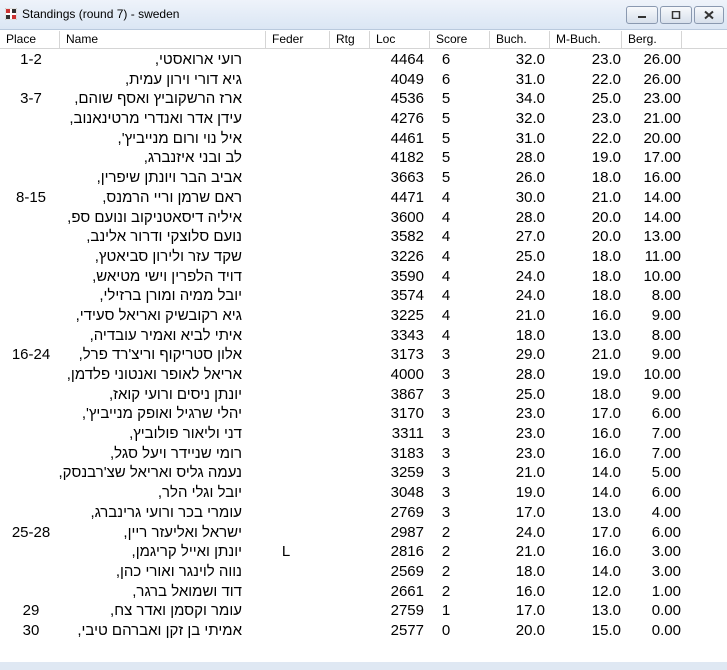  What do you see at coordinates (606, 374) in the screenshot?
I see `cell-mbuch: 19.0` at bounding box center [606, 374].